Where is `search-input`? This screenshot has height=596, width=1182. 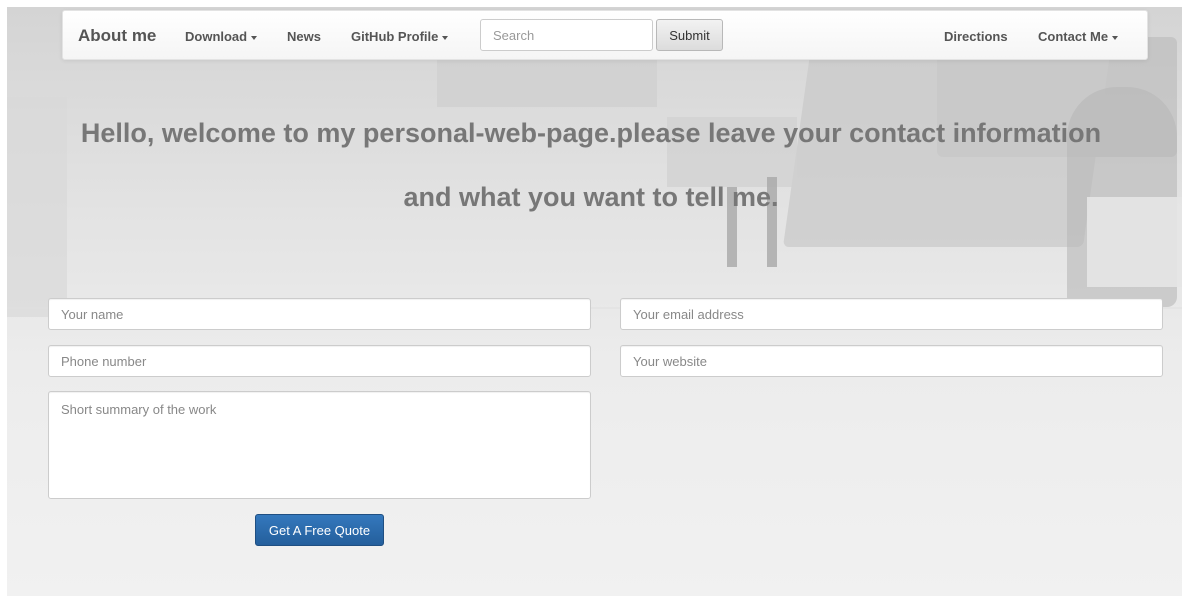
search-input is located at coordinates (566, 35).